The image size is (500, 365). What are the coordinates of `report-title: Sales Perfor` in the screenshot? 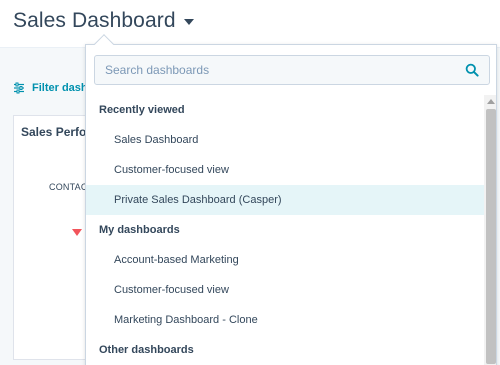 It's located at (56, 132).